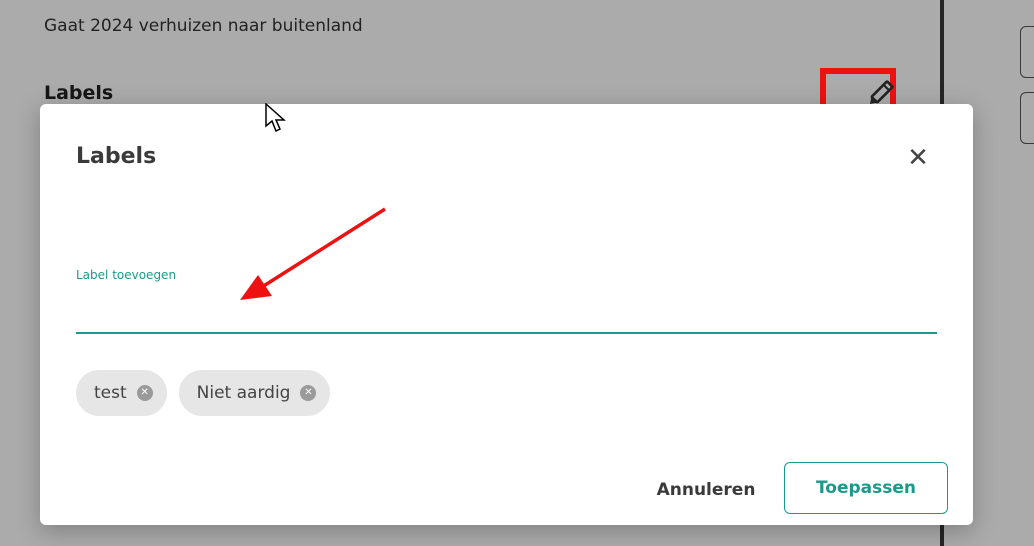 Image resolution: width=1034 pixels, height=546 pixels. I want to click on label-chip: test ✕, so click(121, 393).